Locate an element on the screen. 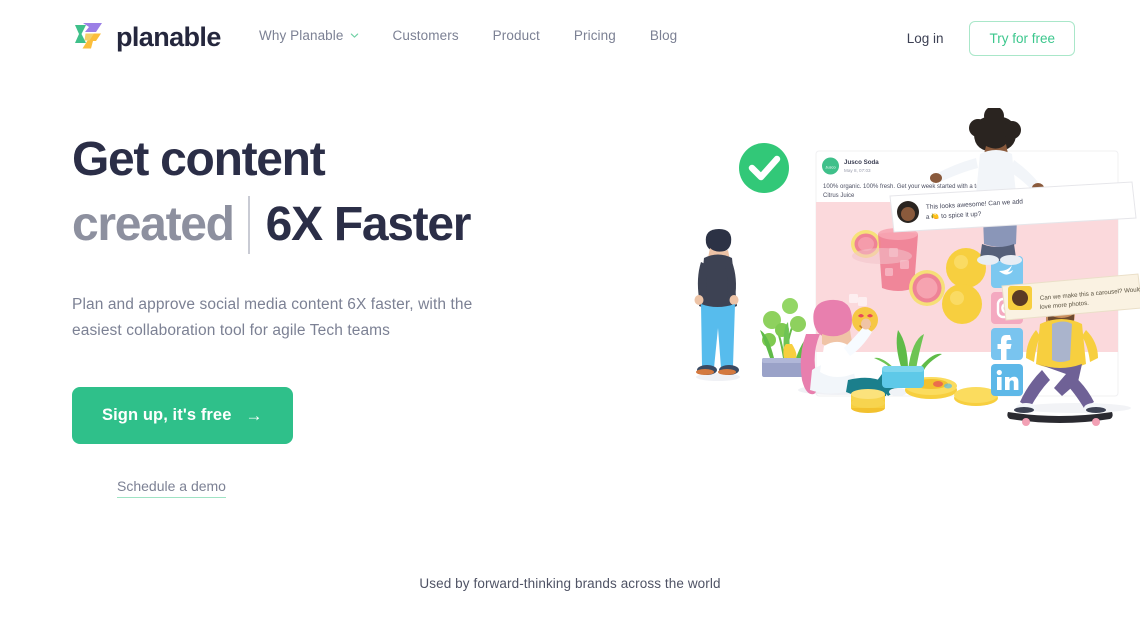 The image size is (1140, 632). chevron-down-icon is located at coordinates (354, 35).